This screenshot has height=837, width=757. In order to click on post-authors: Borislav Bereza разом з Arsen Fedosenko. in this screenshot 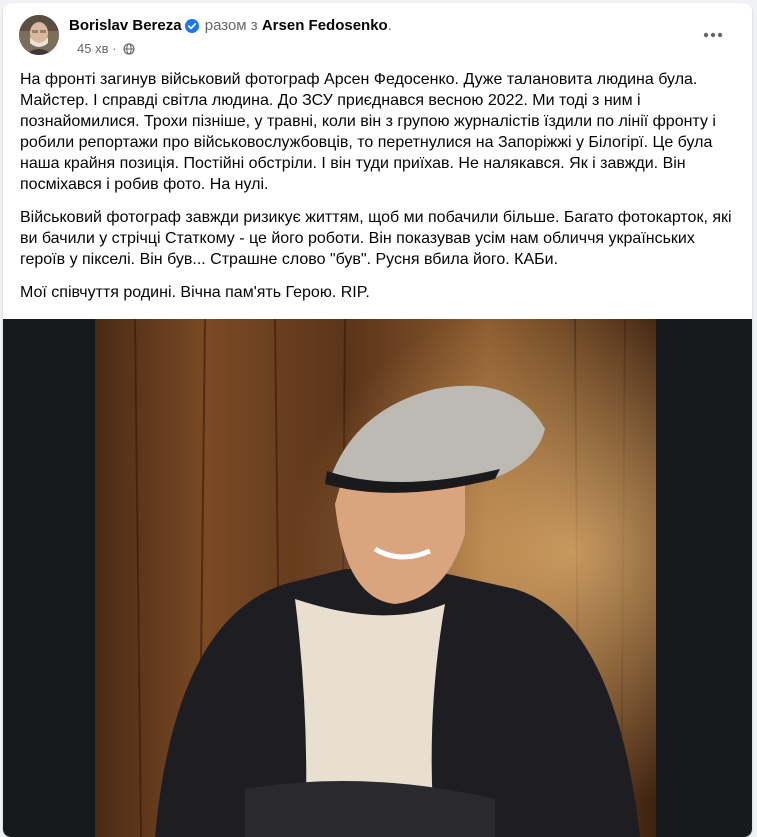, I will do `click(230, 27)`.